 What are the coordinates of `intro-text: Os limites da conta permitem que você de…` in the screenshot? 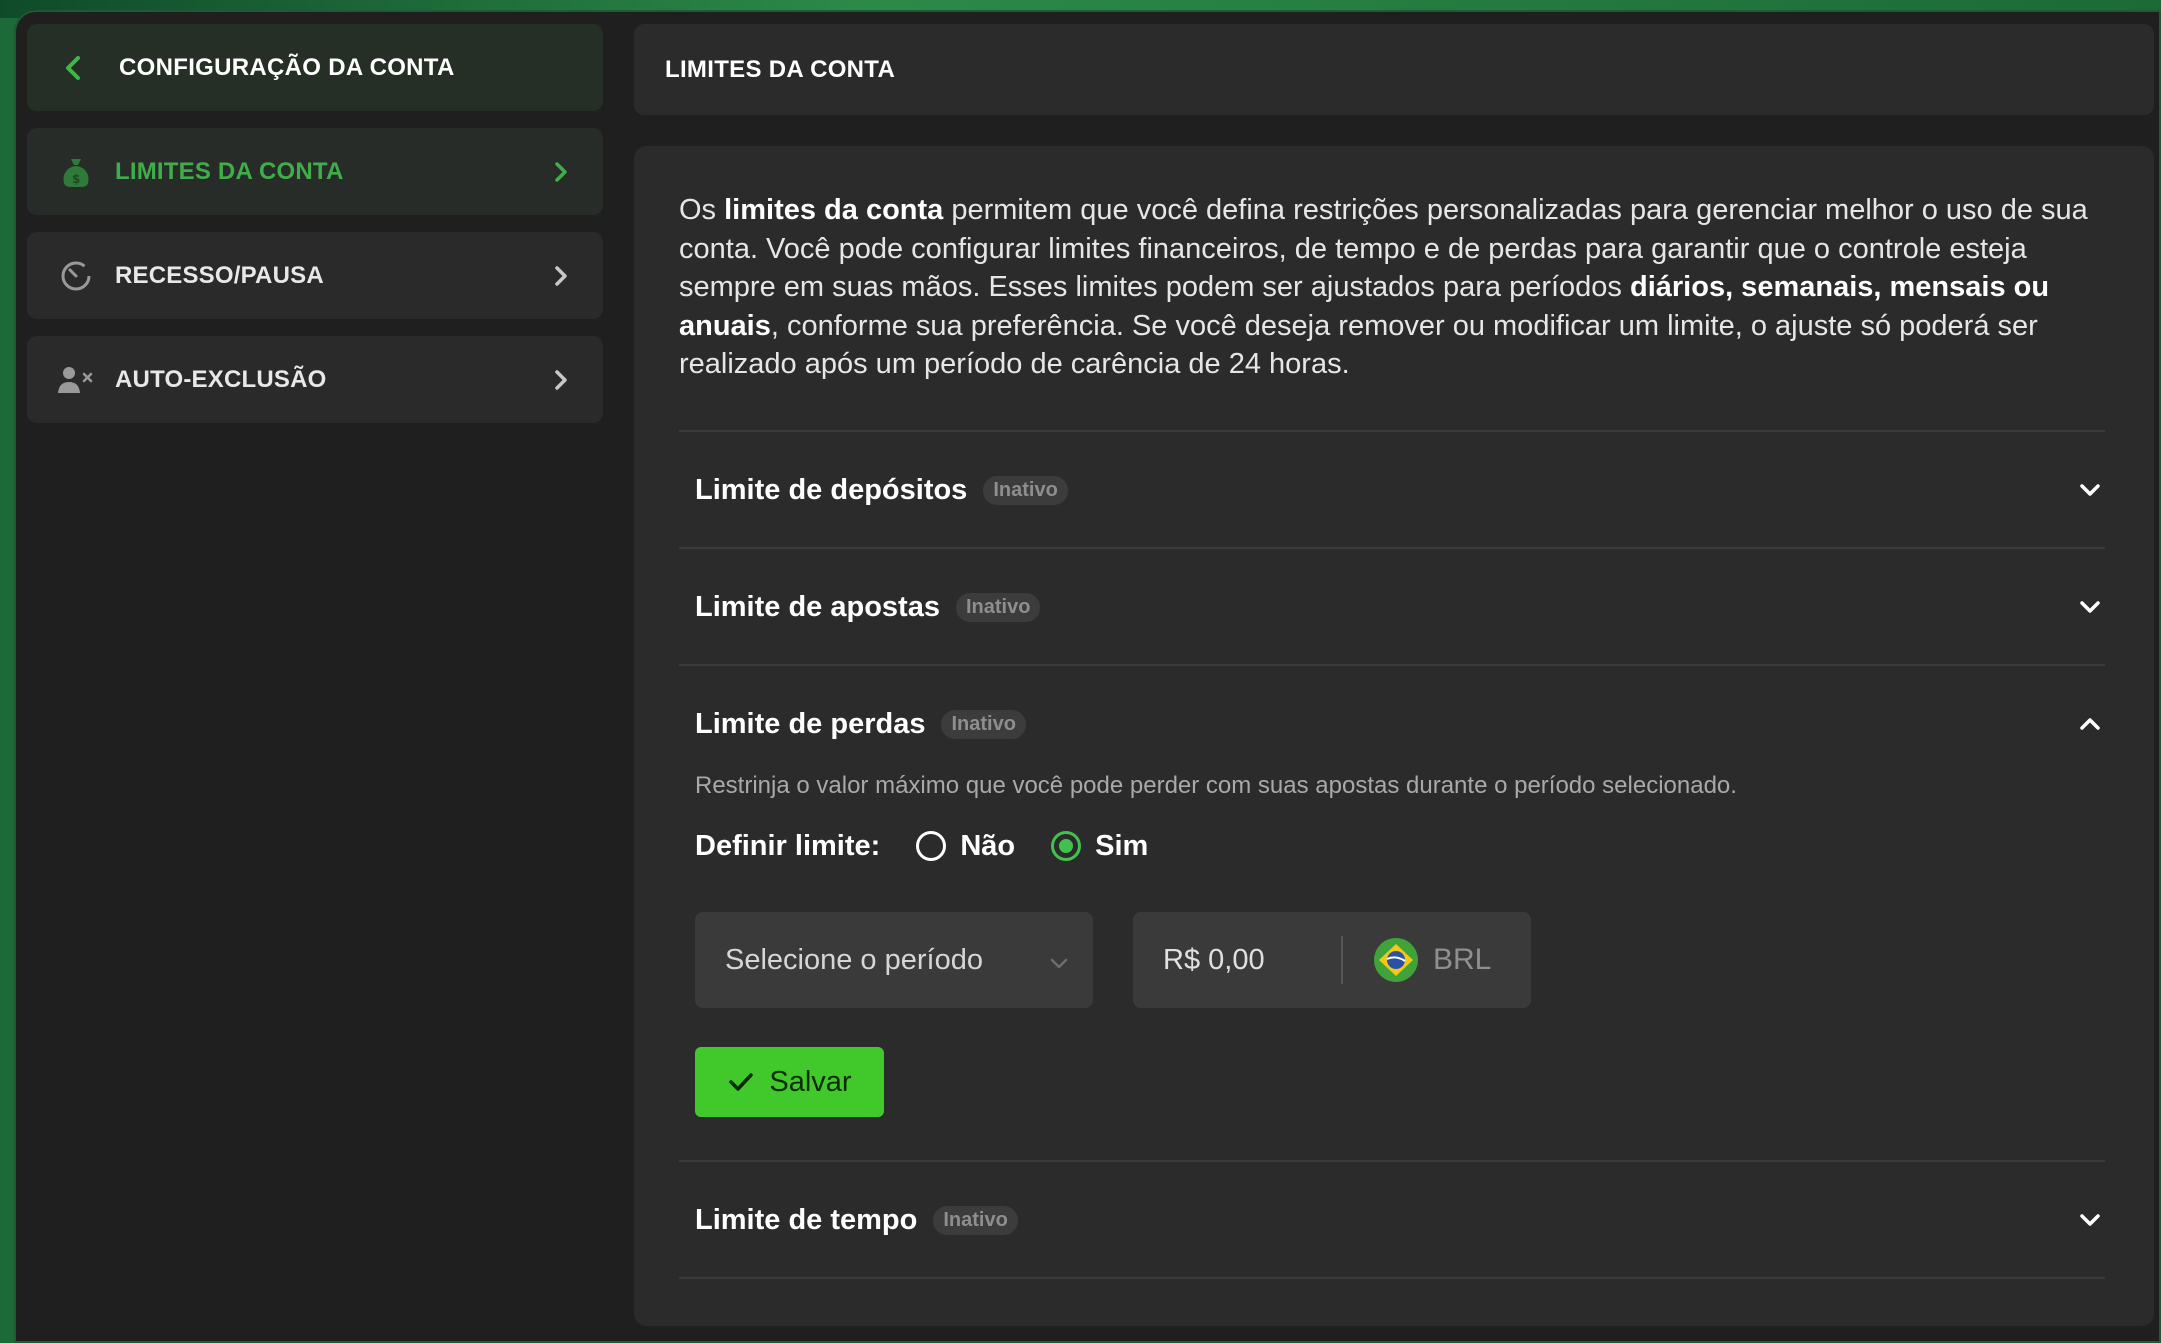 It's located at (1399, 287).